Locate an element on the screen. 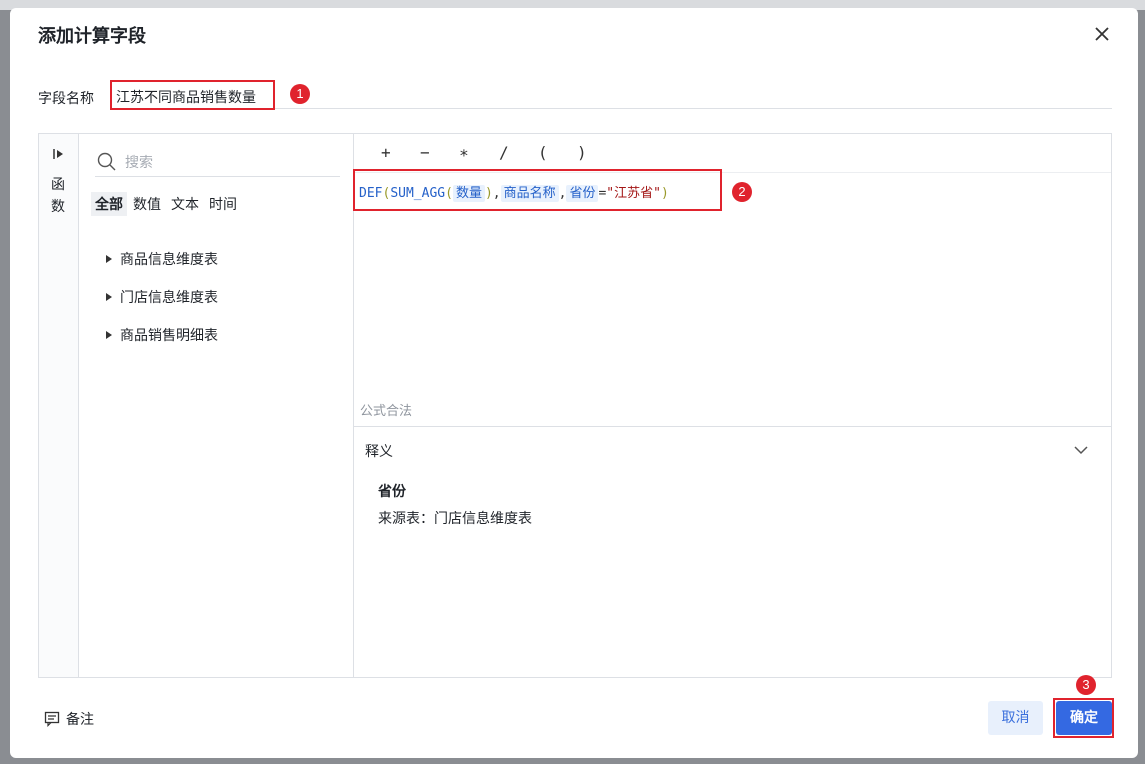 This screenshot has width=1145, height=764. dialog-title: 添加计算字段 is located at coordinates (92, 36).